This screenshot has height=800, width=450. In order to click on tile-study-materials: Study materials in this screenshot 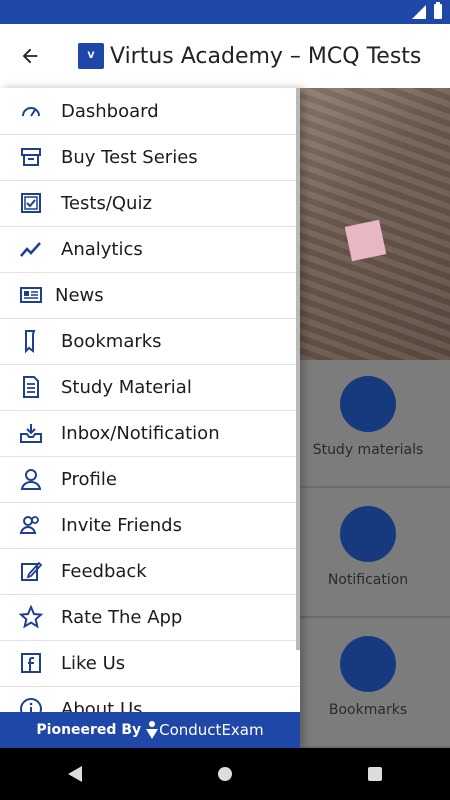, I will do `click(375, 424)`.